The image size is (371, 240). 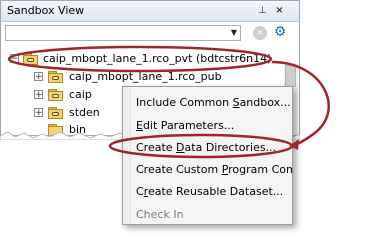 What do you see at coordinates (157, 58) in the screenshot?
I see `tree-item-label: caip_mbopt_lane_1.rco_pvt (bdtcstr6n14)` at bounding box center [157, 58].